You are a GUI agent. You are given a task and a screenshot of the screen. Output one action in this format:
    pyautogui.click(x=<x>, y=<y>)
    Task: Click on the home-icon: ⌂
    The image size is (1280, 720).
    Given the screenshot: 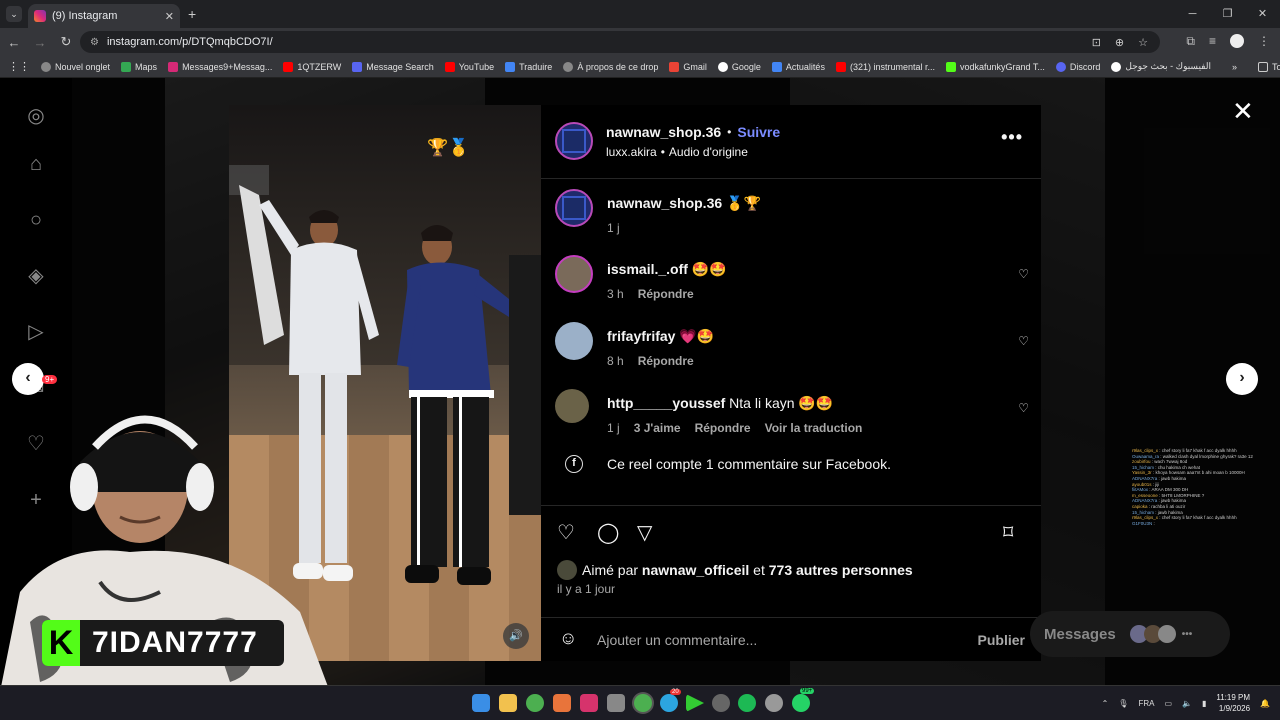 What is the action you would take?
    pyautogui.click(x=36, y=164)
    